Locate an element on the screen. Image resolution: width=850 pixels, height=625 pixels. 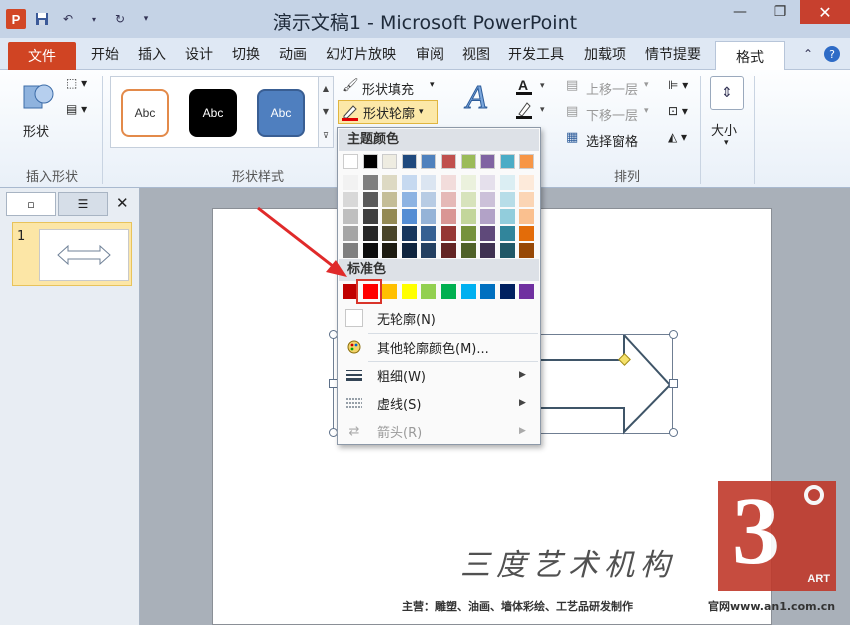
slides-tab-icon: ▫ is located at coordinates (31, 204).